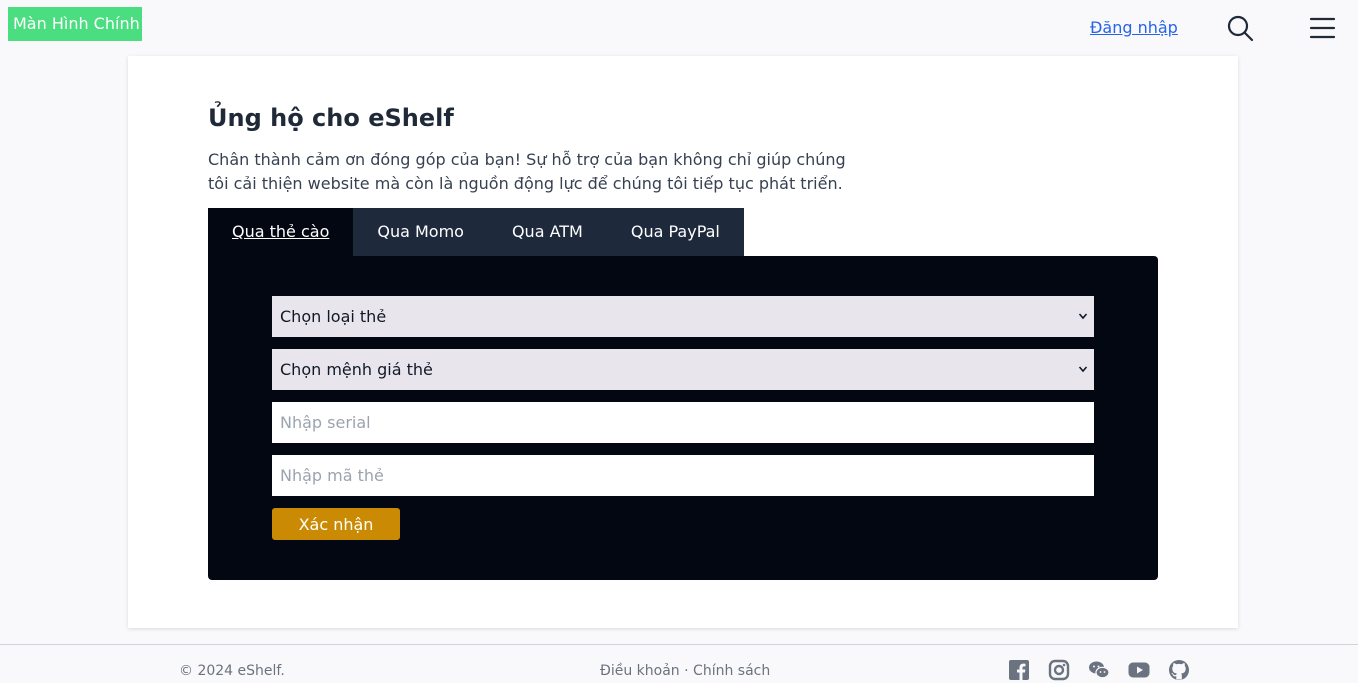 This screenshot has width=1358, height=683. What do you see at coordinates (683, 369) in the screenshot?
I see `card-value-select: Chọn mệnh giá thẻ` at bounding box center [683, 369].